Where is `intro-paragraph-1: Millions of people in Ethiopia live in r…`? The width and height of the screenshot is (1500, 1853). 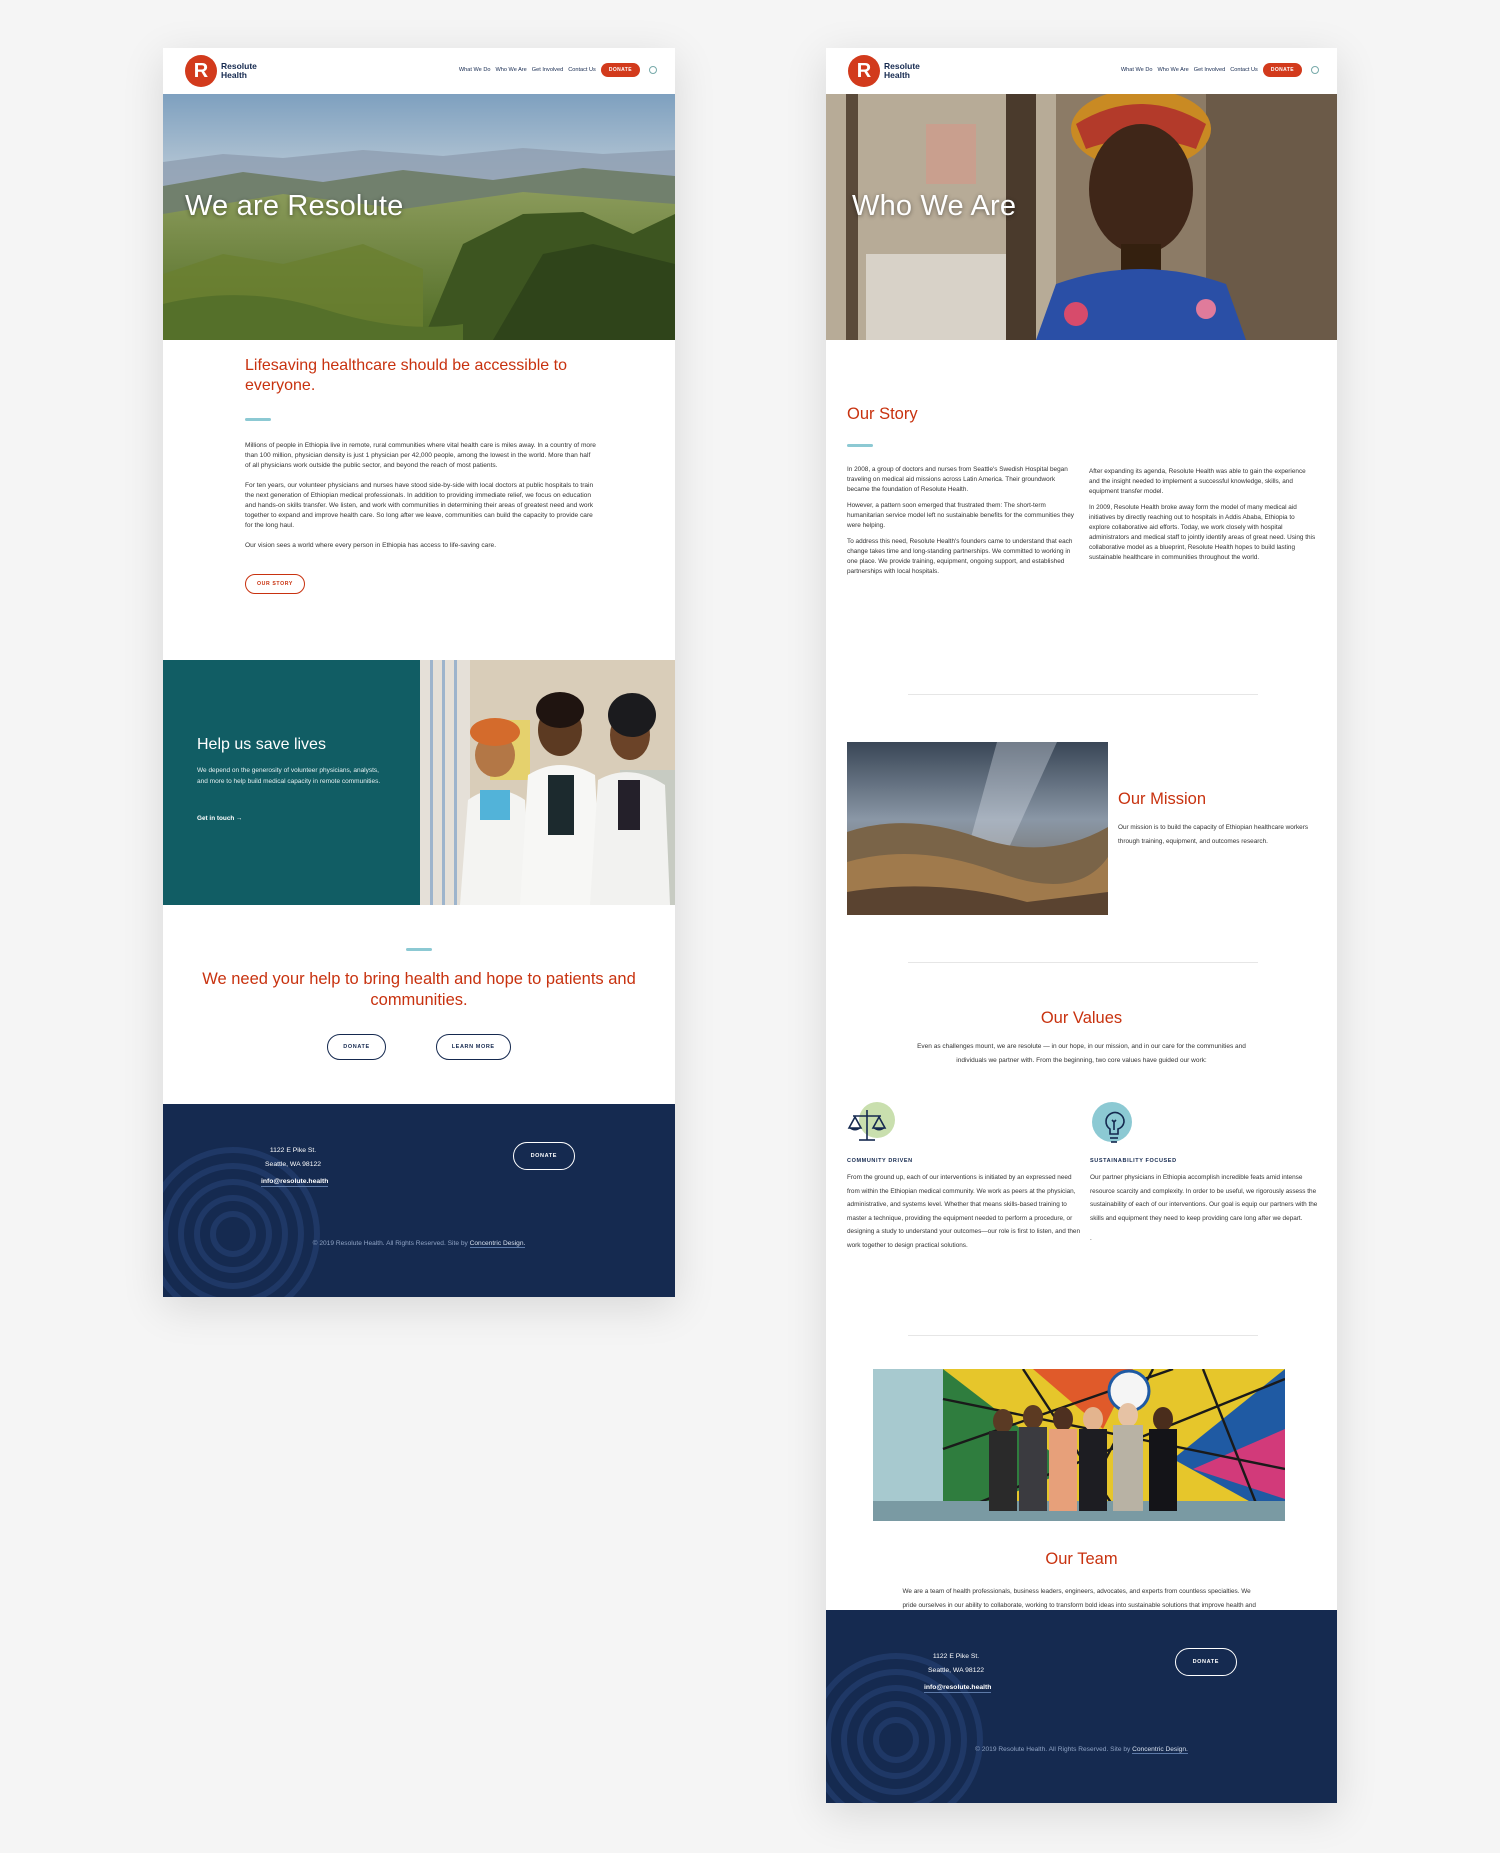
intro-paragraph-1: Millions of people in Ethiopia live in r… is located at coordinates (420, 456).